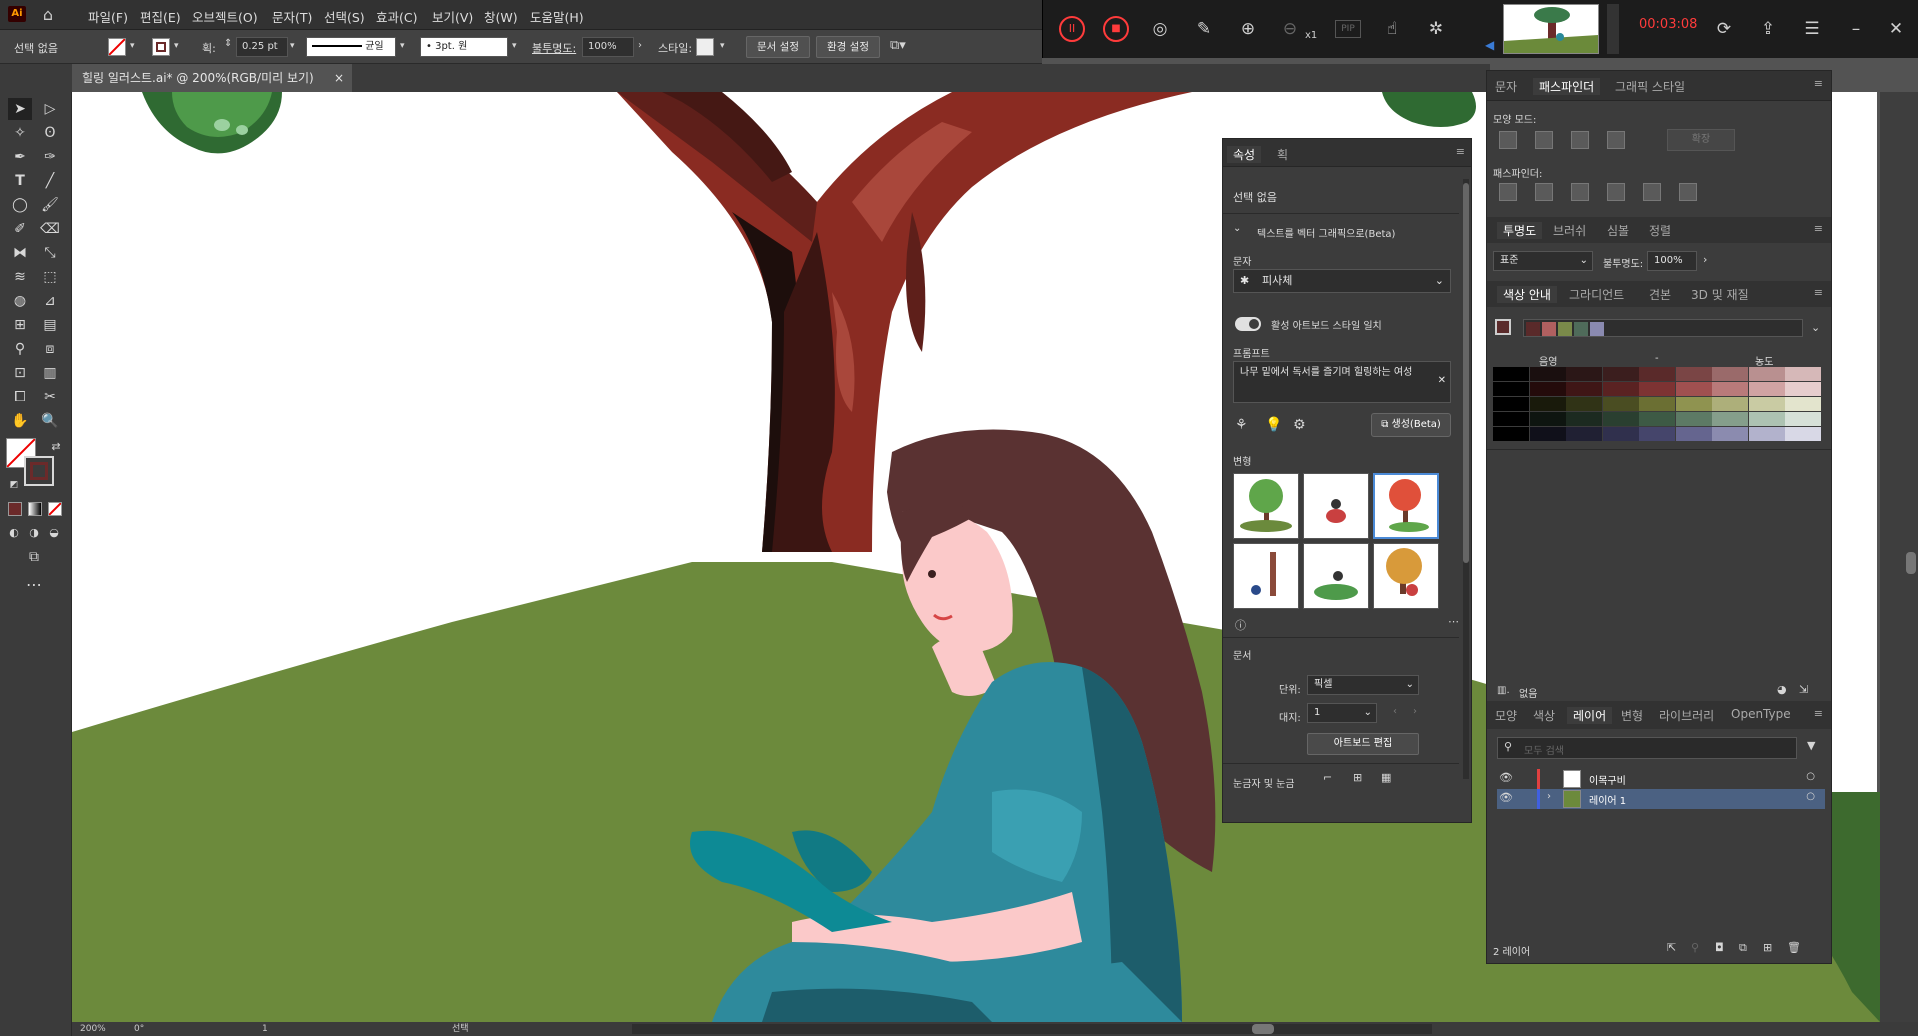  Describe the element at coordinates (1647, 748) in the screenshot. I see `layer-search-input: ⚲ 모두 검색` at that location.